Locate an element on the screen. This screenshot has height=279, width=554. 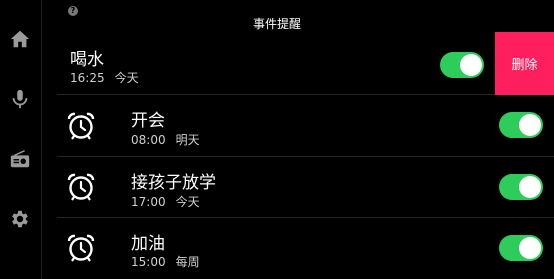
reminder-day: 明天 is located at coordinates (187, 140).